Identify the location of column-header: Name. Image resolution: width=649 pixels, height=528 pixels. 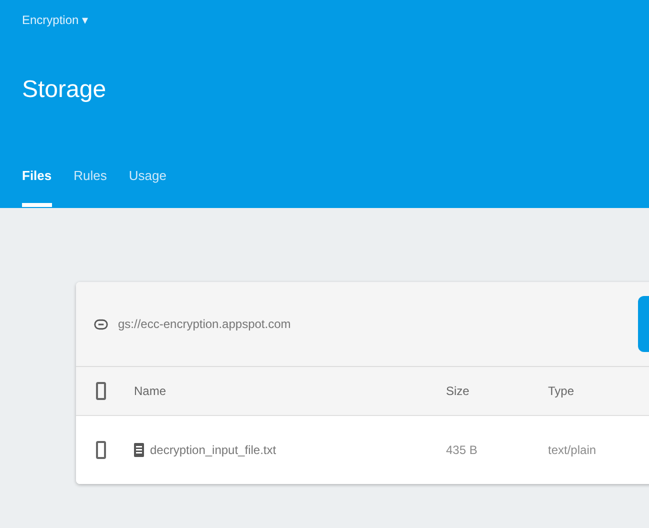
(290, 391).